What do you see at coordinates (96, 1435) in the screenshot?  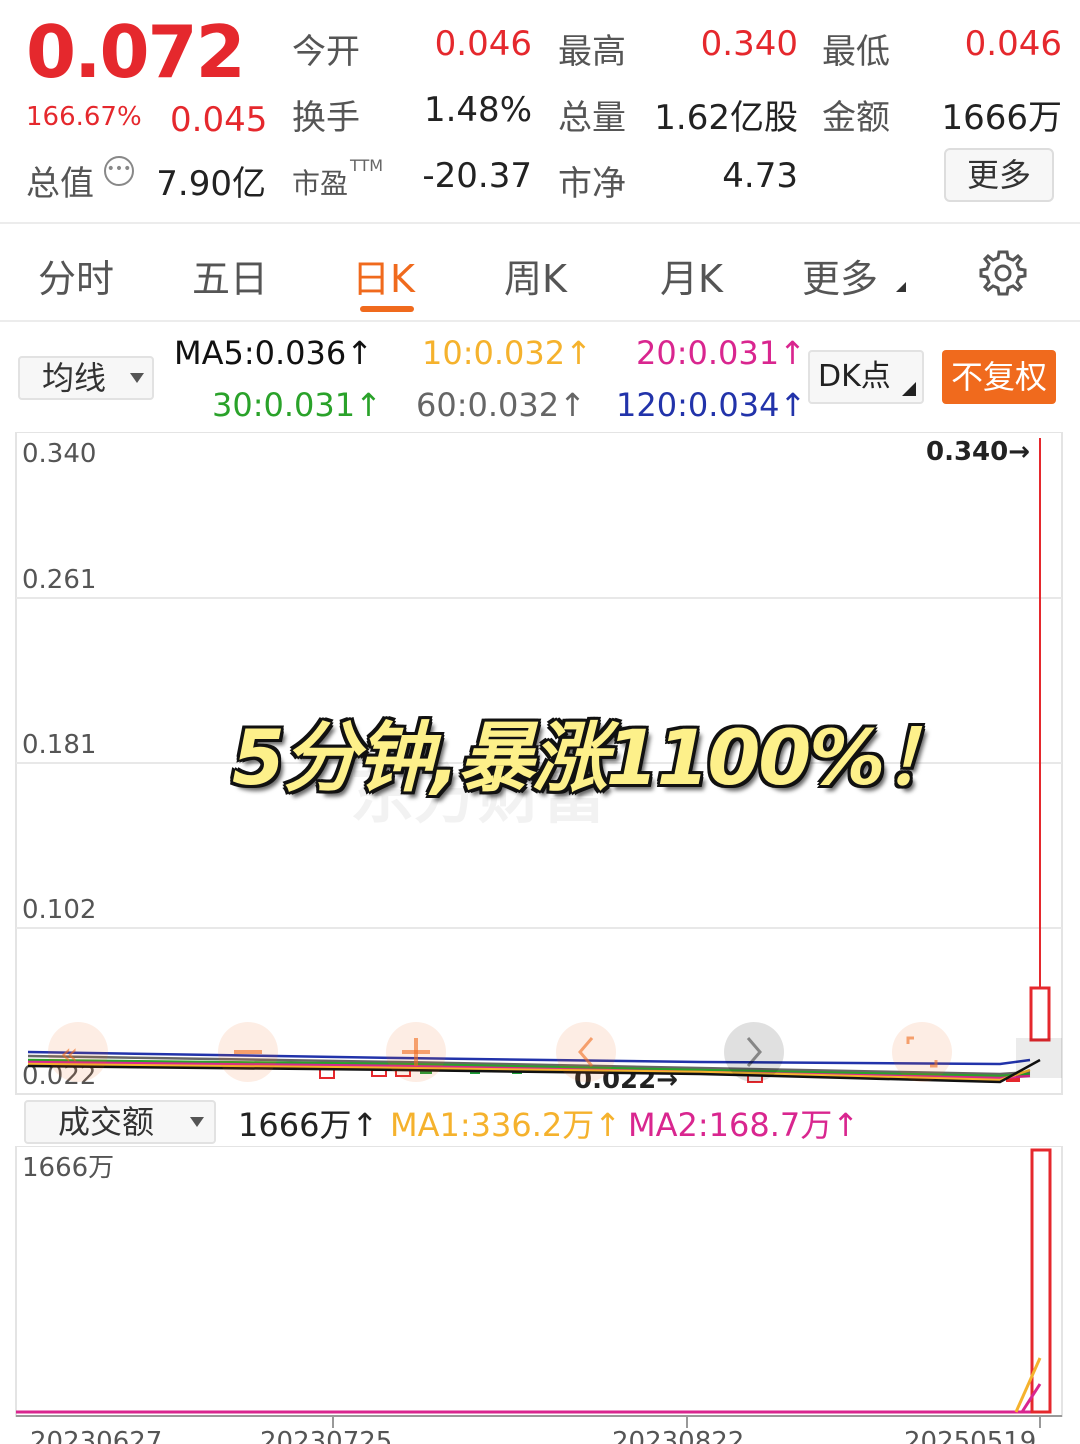 I see `x-date-label: 20230627` at bounding box center [96, 1435].